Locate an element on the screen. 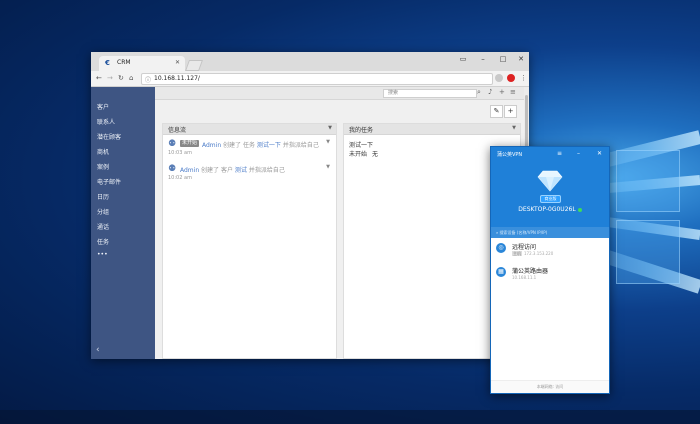 This screenshot has width=700, height=424. page-info-icon: ⓘ is located at coordinates (148, 79).